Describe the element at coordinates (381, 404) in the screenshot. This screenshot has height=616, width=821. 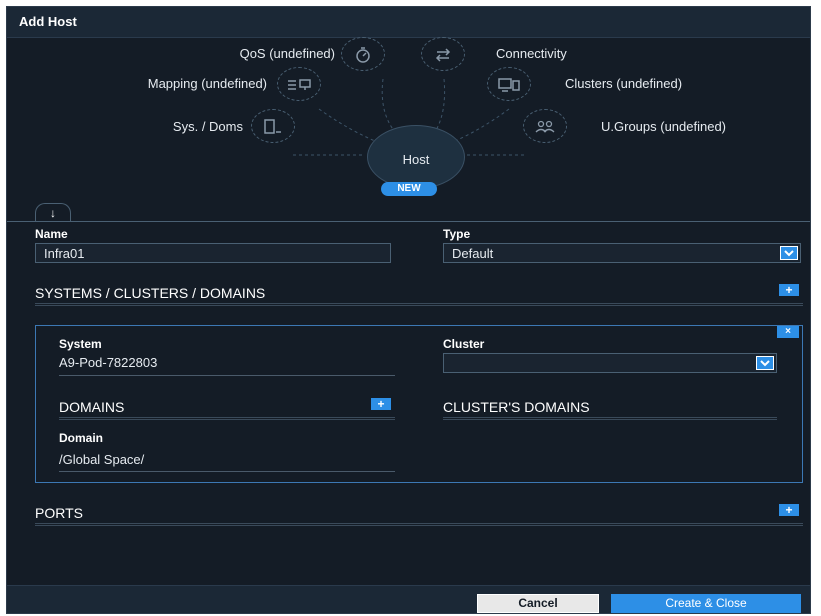
I see `add-domain-button: +` at that location.